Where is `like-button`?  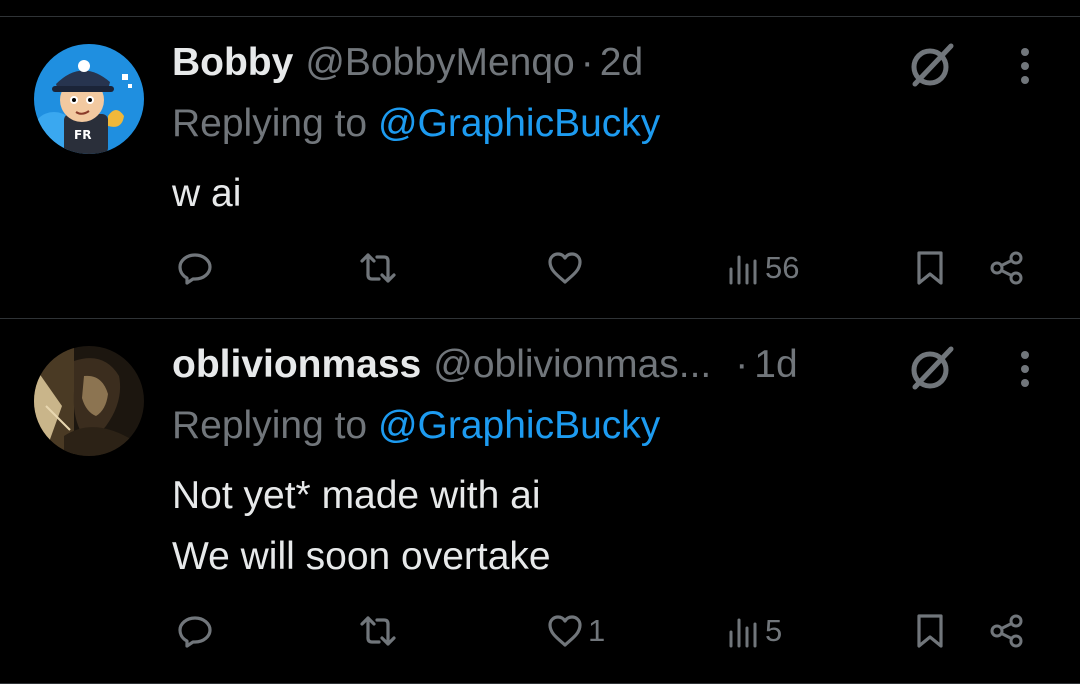 like-button is located at coordinates (567, 268).